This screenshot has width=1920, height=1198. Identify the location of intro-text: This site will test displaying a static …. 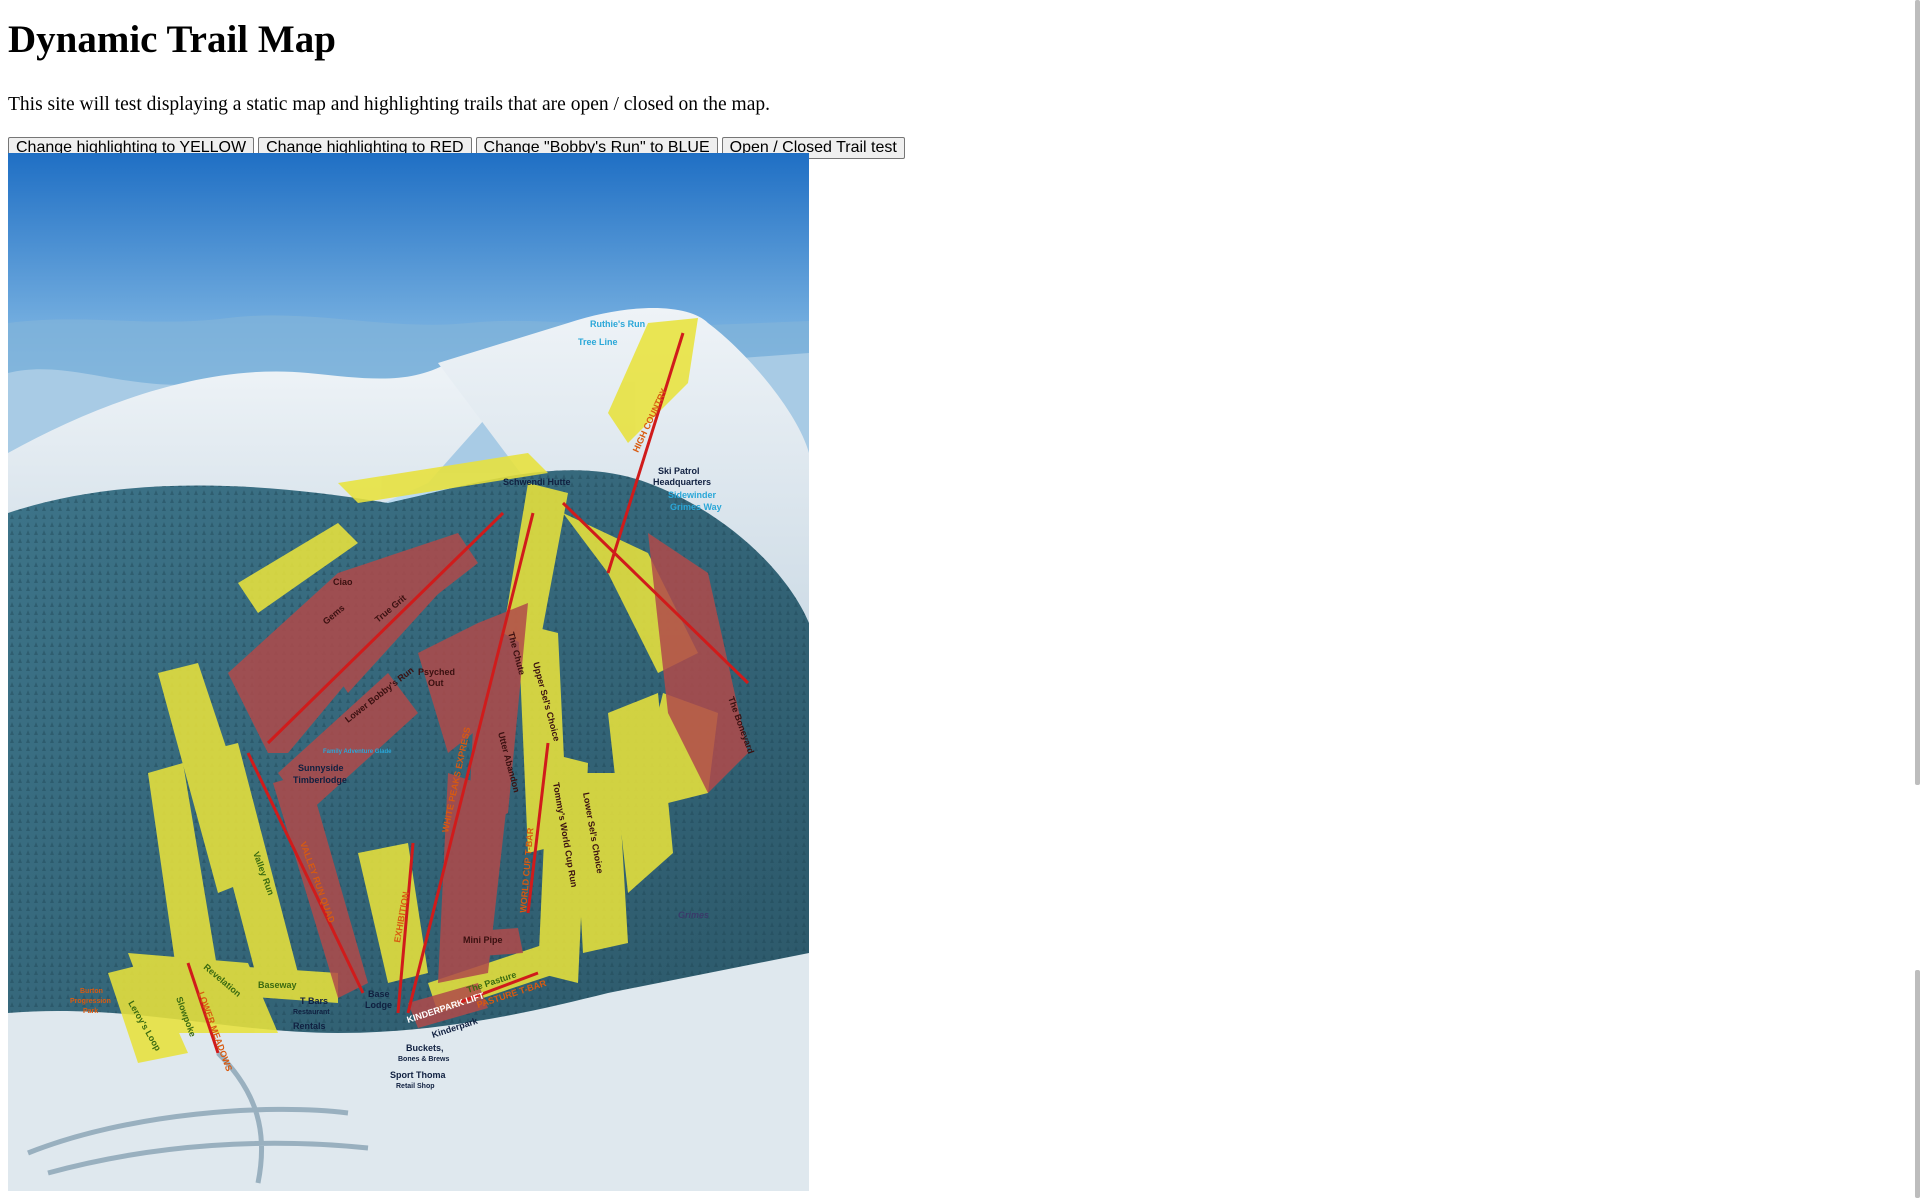
(389, 104).